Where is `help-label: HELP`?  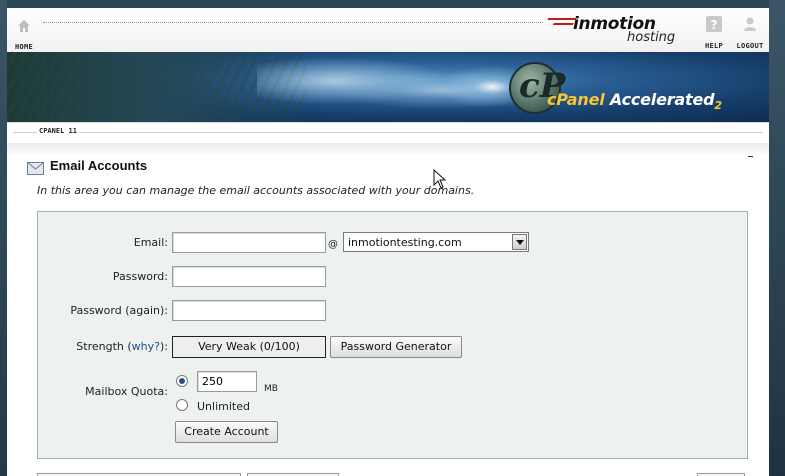 help-label: HELP is located at coordinates (714, 46).